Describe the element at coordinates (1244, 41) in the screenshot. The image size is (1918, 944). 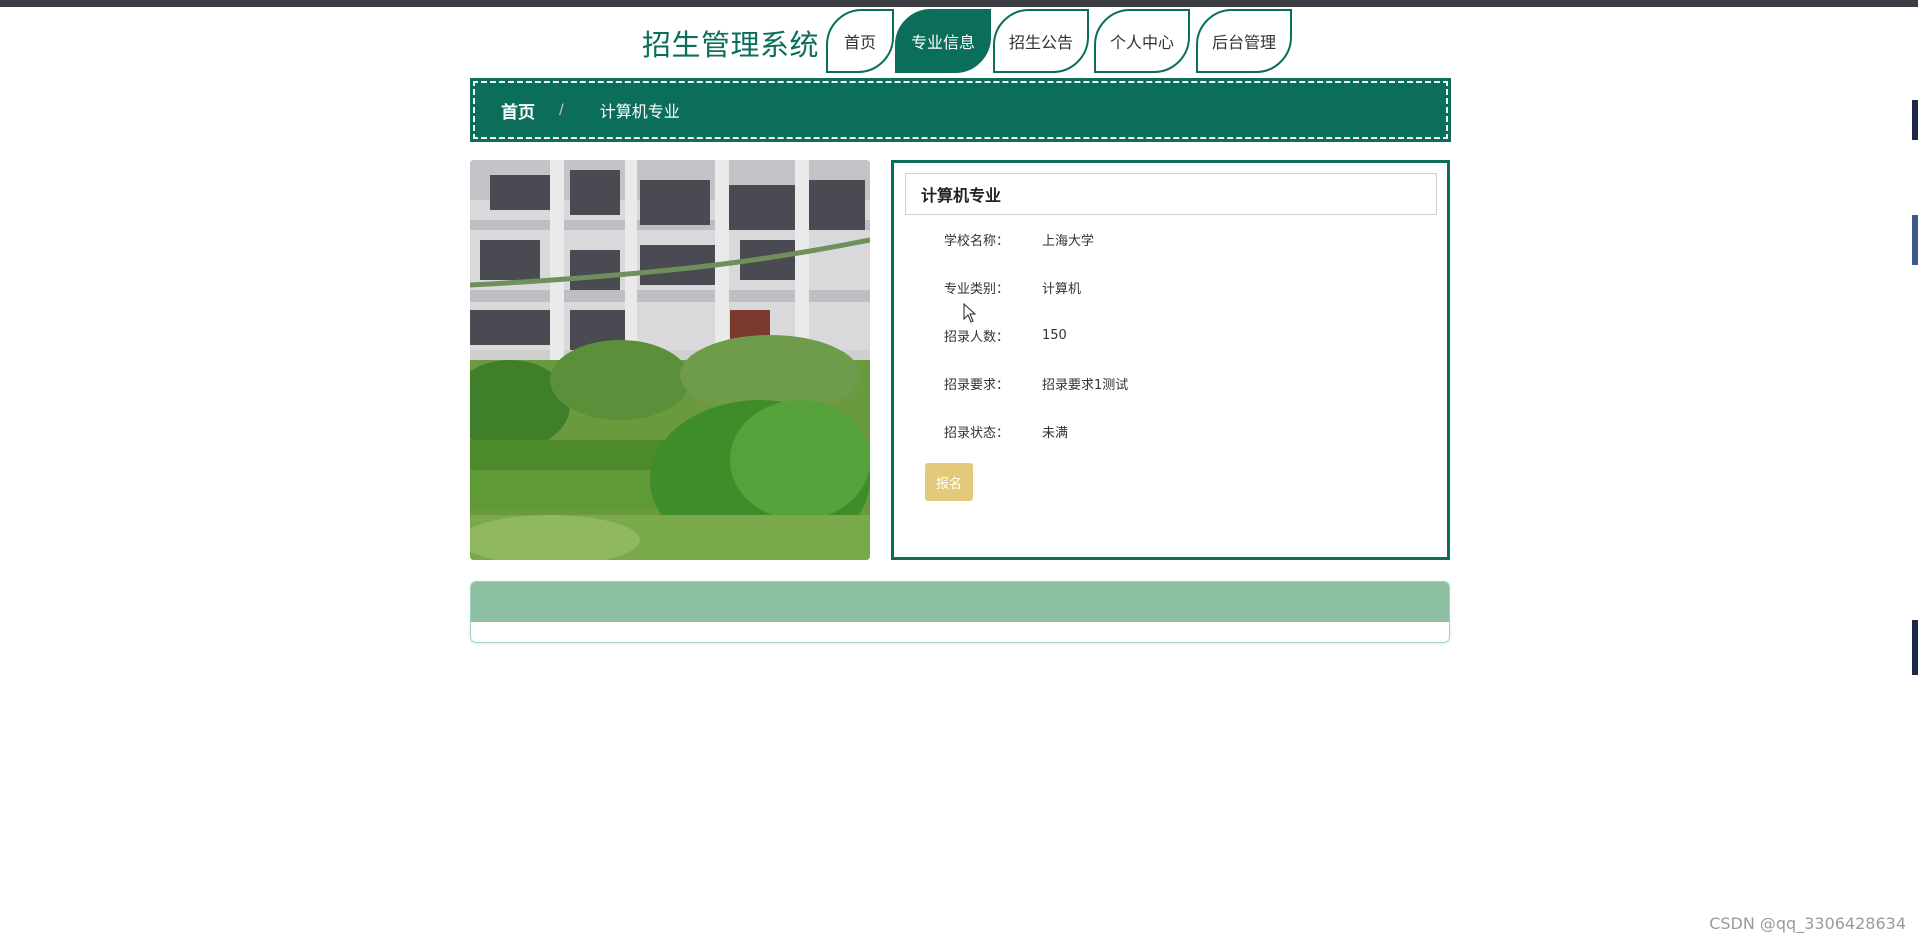
I see `nav-item-admin: 后台管理` at that location.